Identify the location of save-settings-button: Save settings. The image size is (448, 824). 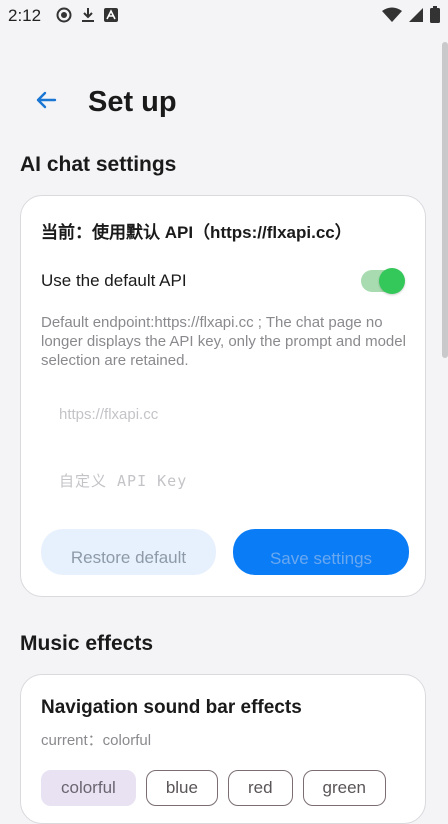
(321, 552).